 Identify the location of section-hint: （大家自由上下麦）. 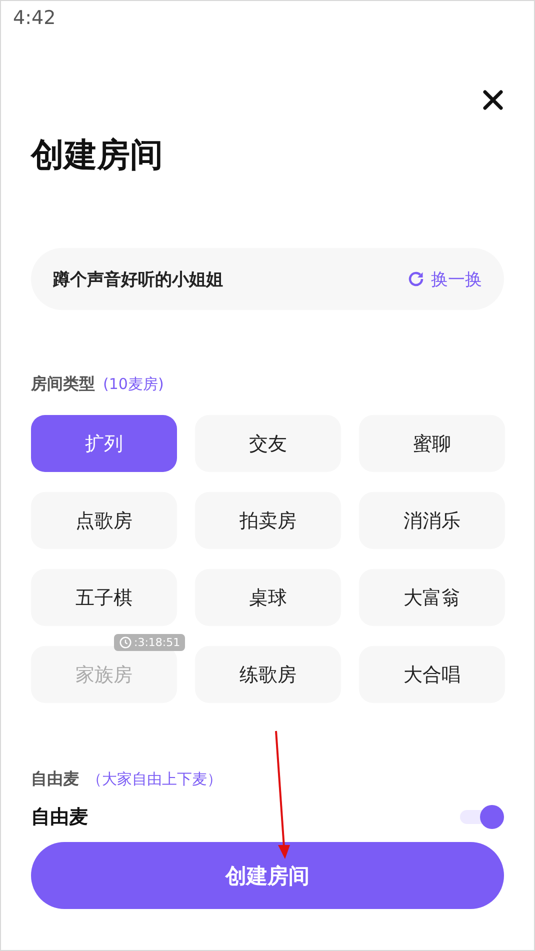
(154, 779).